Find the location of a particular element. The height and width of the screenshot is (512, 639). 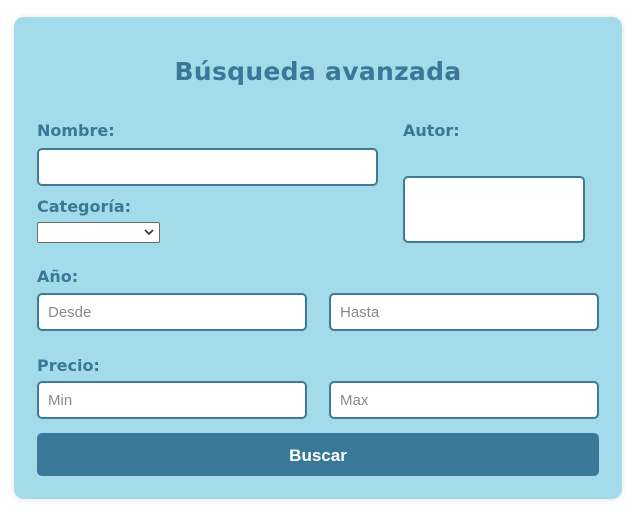

autor-textarea is located at coordinates (494, 209).